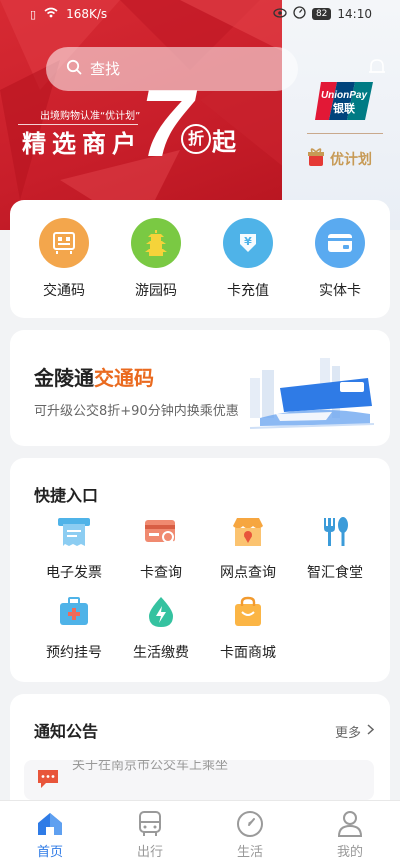 This screenshot has width=400, height=866. I want to click on network-speed: 168K/s, so click(87, 14).